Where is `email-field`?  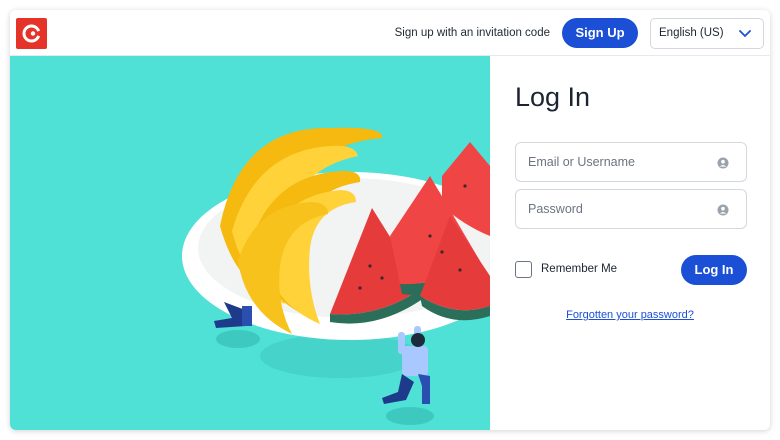
email-field is located at coordinates (631, 162).